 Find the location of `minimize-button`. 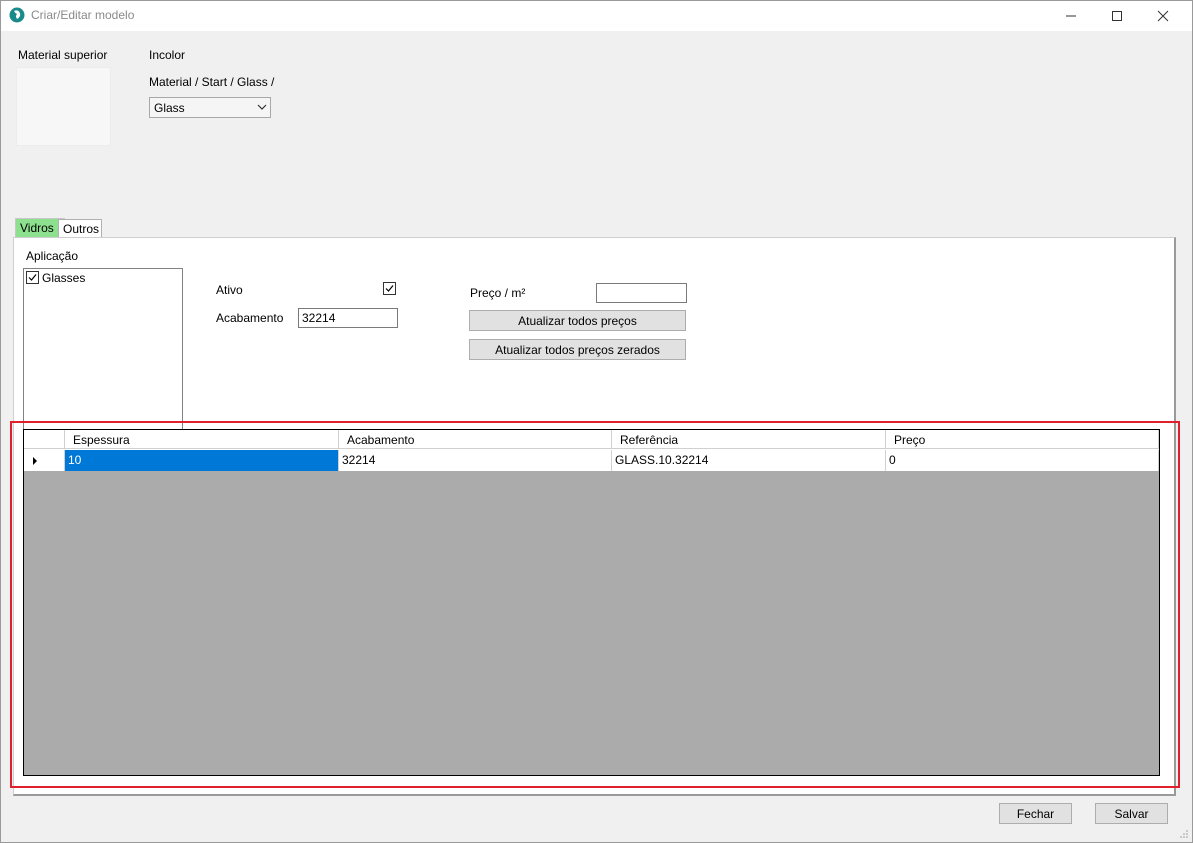

minimize-button is located at coordinates (1071, 15).